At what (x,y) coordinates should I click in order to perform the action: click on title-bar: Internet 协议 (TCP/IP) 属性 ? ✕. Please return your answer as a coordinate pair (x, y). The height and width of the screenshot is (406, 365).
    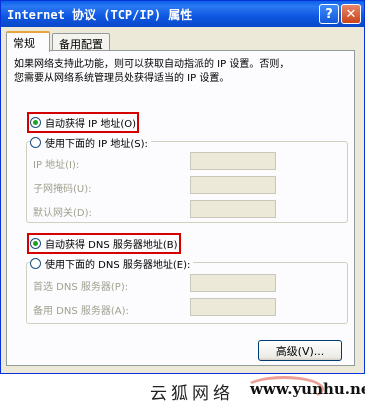
    Looking at the image, I should click on (182, 14).